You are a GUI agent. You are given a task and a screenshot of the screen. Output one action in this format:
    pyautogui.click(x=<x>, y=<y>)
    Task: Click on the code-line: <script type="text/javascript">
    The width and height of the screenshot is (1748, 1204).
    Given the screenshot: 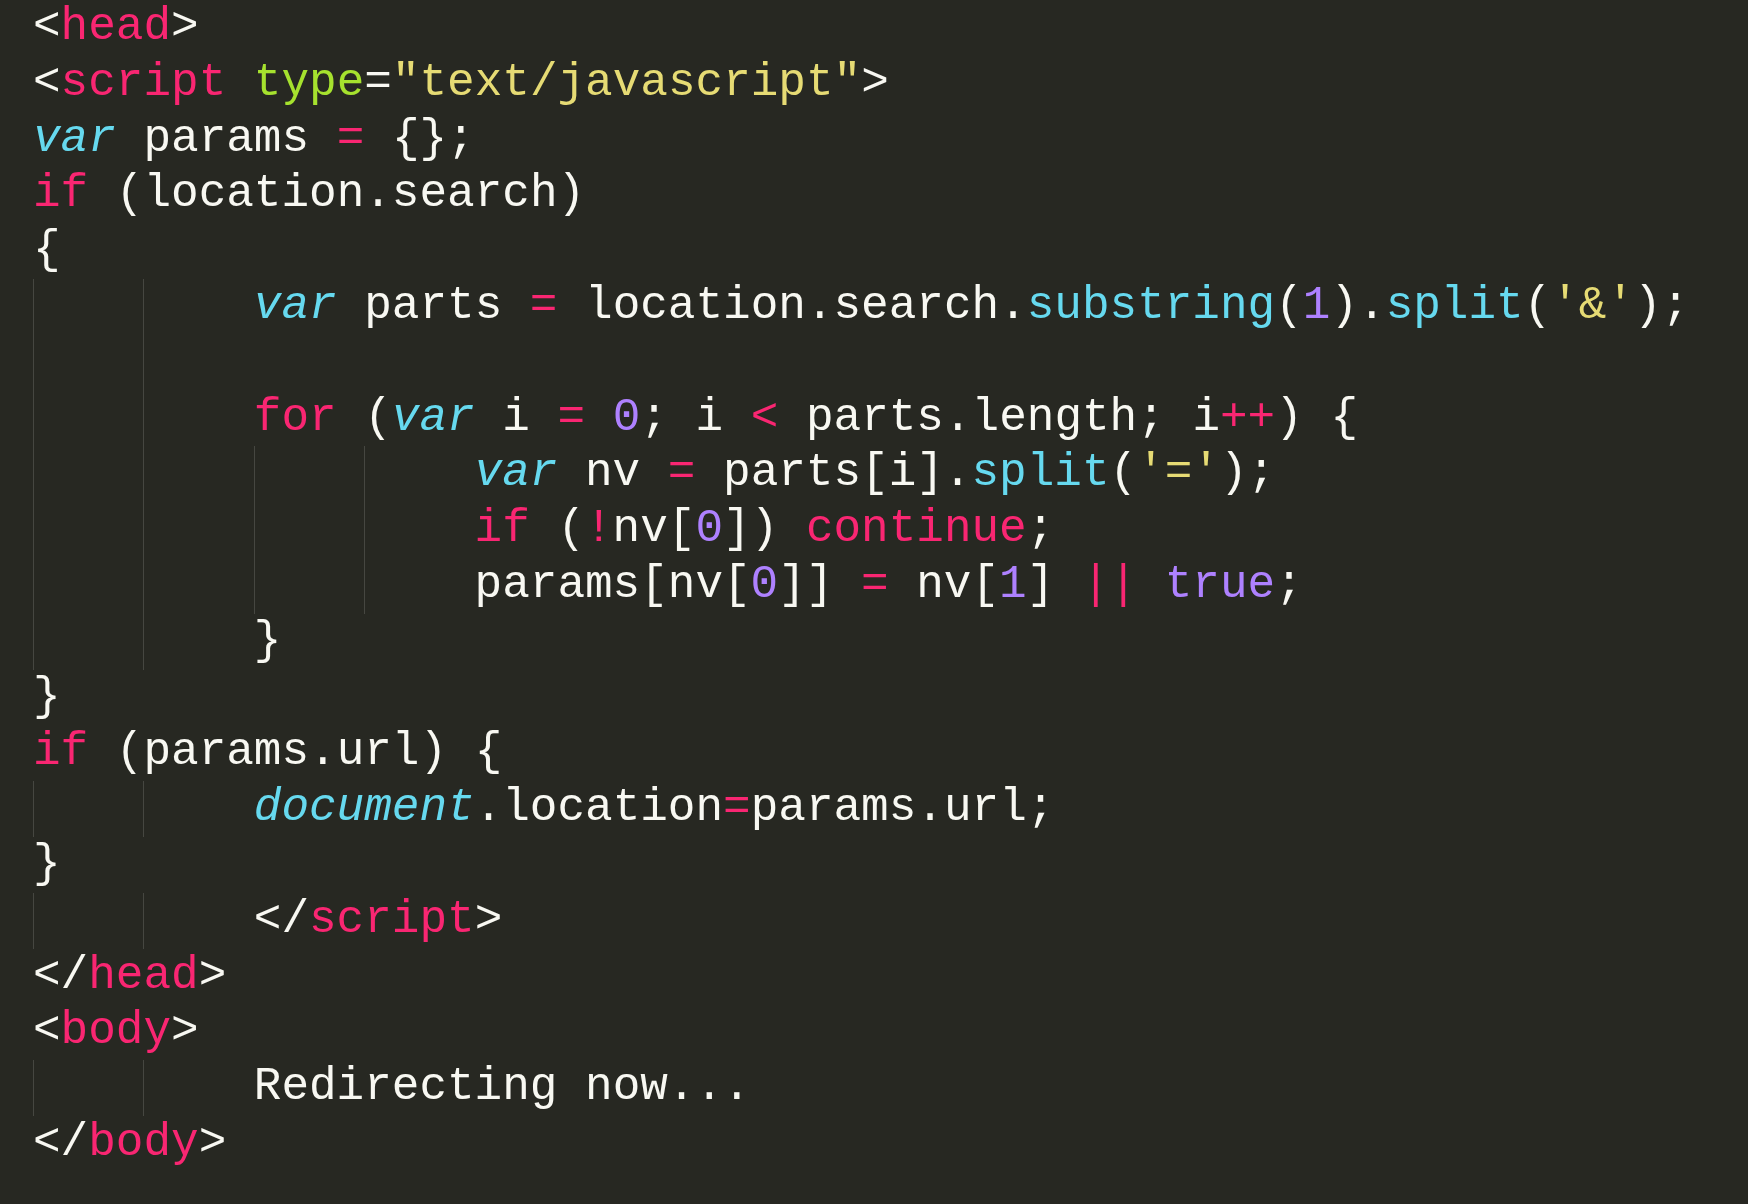 What is the action you would take?
    pyautogui.click(x=461, y=83)
    